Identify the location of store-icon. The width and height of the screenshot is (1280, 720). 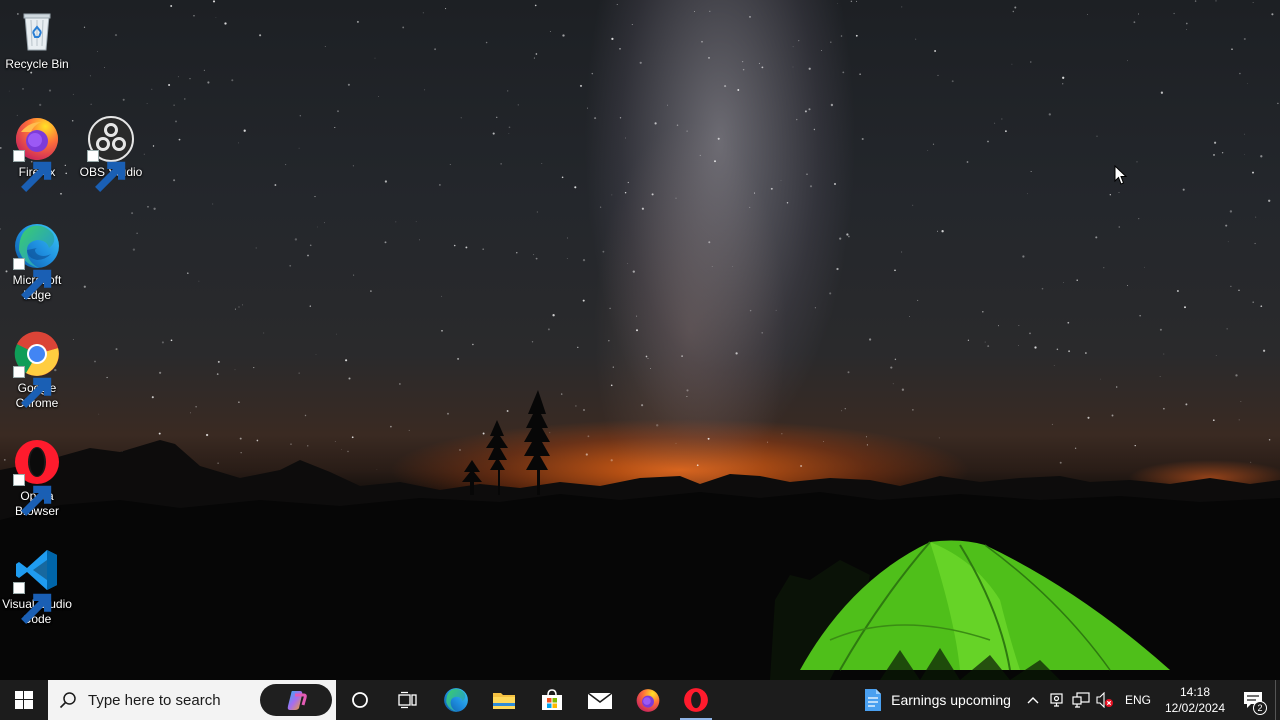
(552, 699).